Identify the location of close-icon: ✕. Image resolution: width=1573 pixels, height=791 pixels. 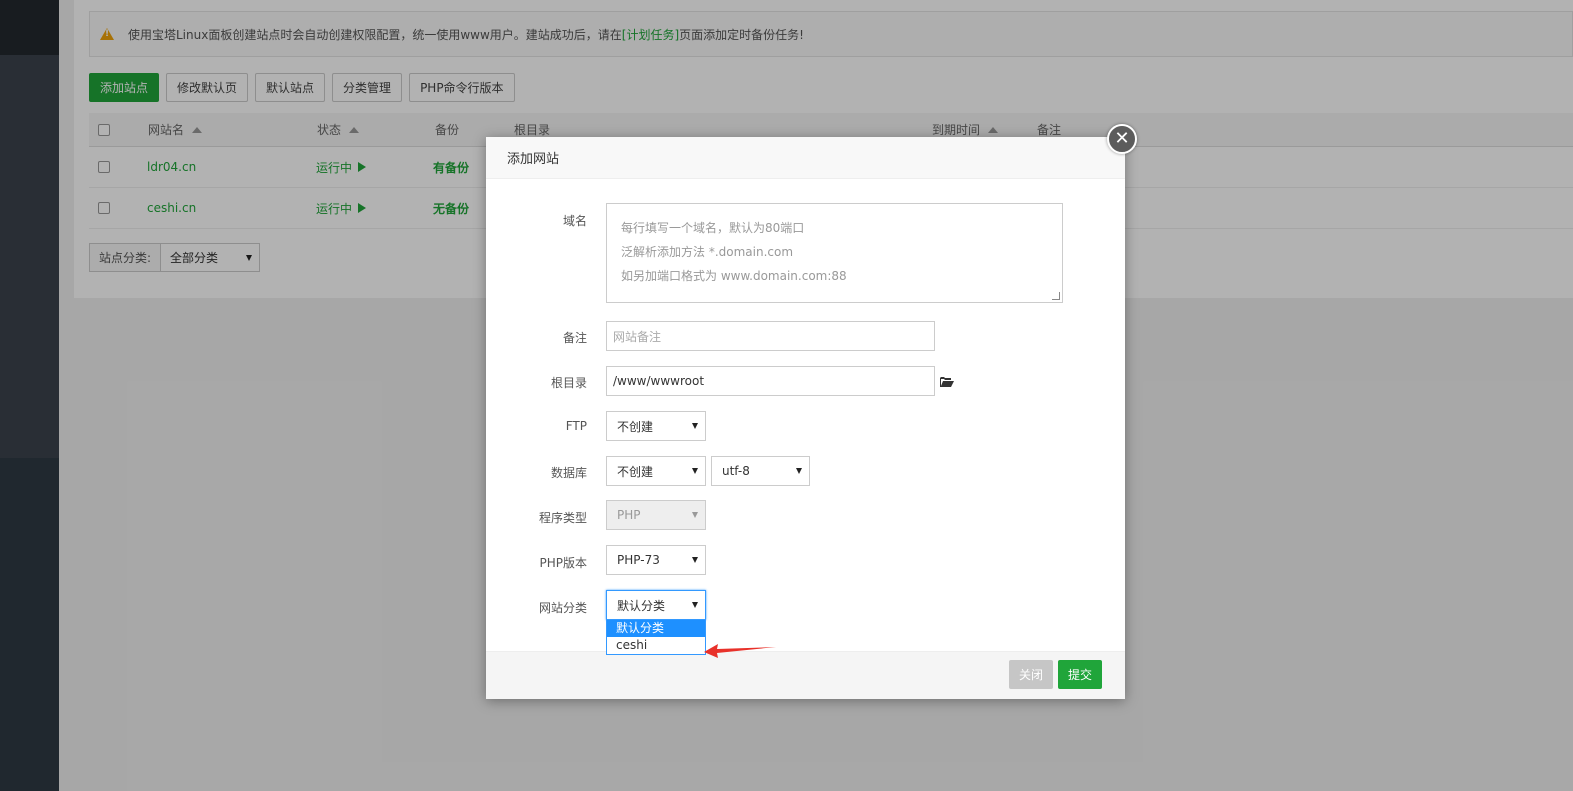
(1122, 139).